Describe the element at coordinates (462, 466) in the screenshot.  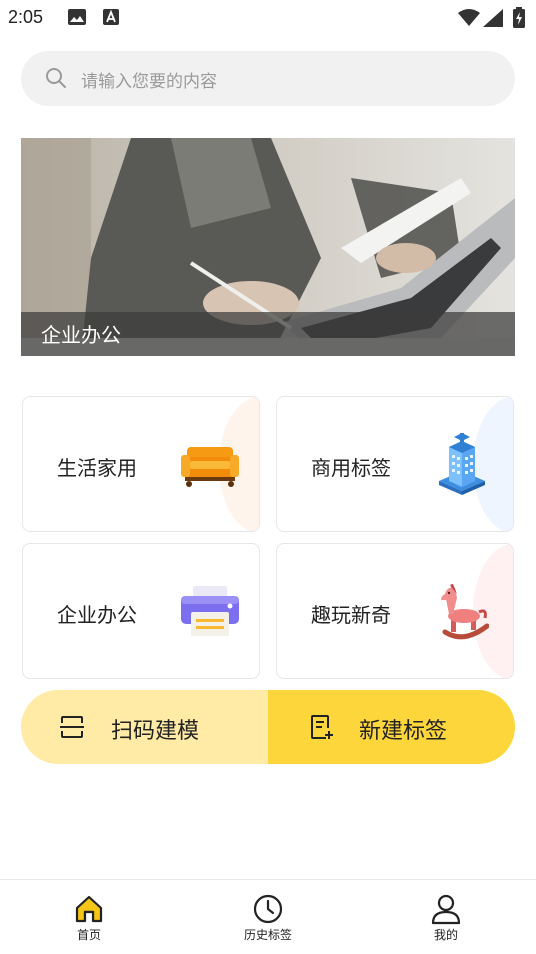
I see `building-icon` at that location.